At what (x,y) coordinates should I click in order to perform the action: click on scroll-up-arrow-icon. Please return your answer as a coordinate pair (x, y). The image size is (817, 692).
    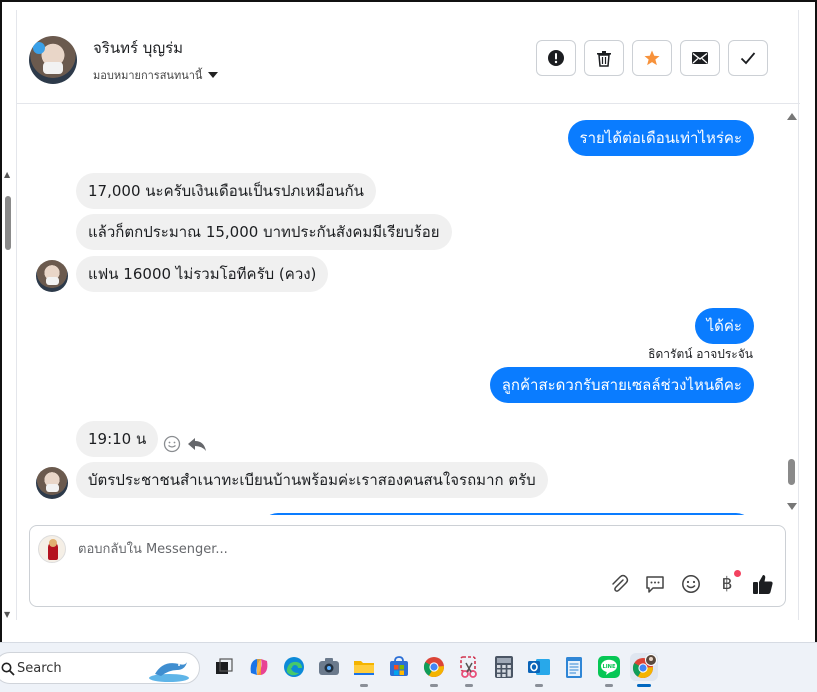
    Looking at the image, I should click on (792, 116).